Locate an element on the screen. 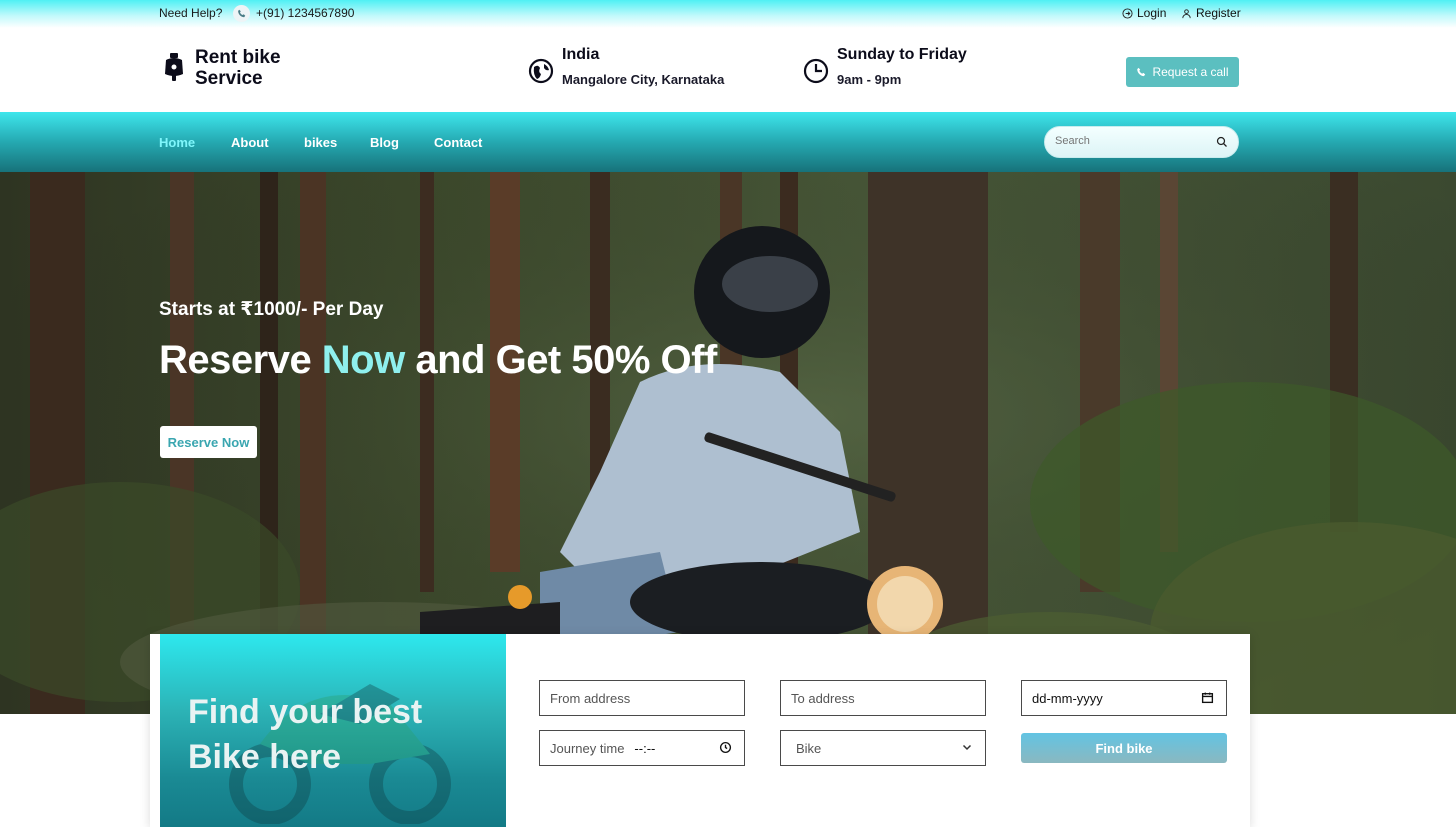 This screenshot has height=827, width=1456. request-call-button: Request a call is located at coordinates (1182, 72).